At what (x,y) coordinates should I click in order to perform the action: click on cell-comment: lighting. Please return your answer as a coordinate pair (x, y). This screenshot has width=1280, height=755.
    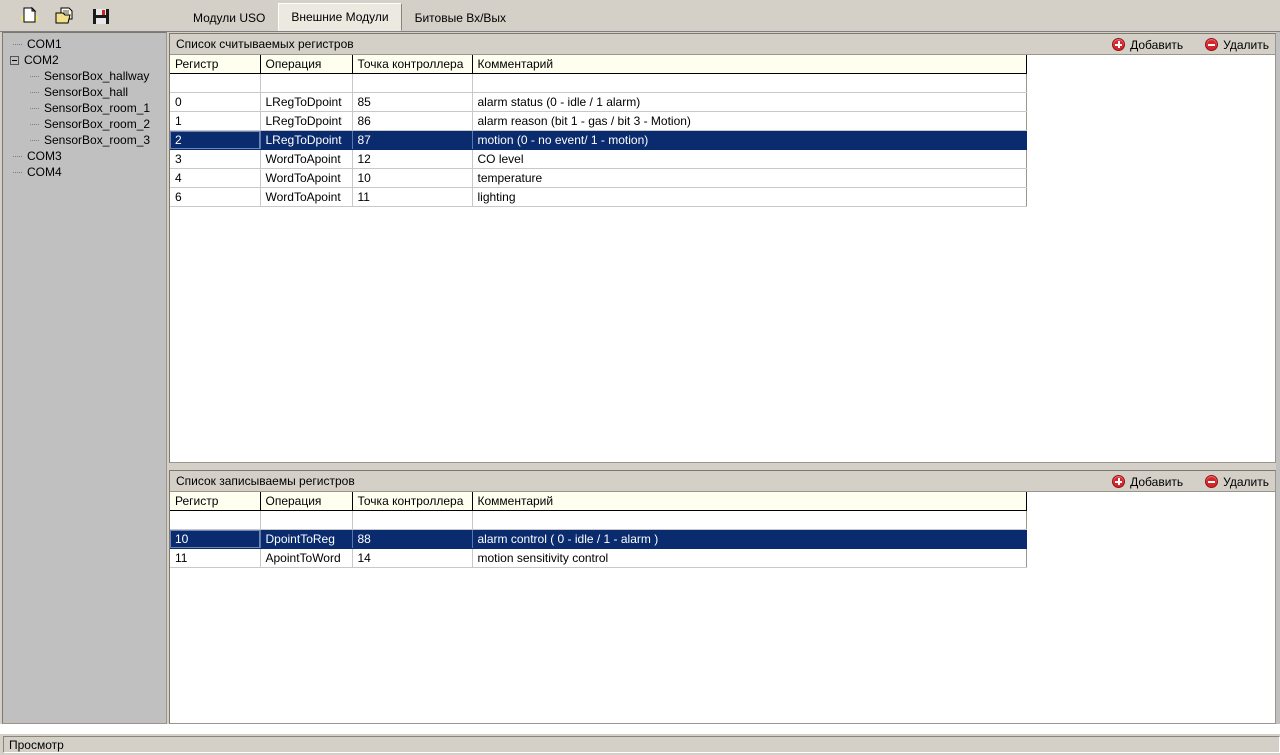
    Looking at the image, I should click on (749, 197).